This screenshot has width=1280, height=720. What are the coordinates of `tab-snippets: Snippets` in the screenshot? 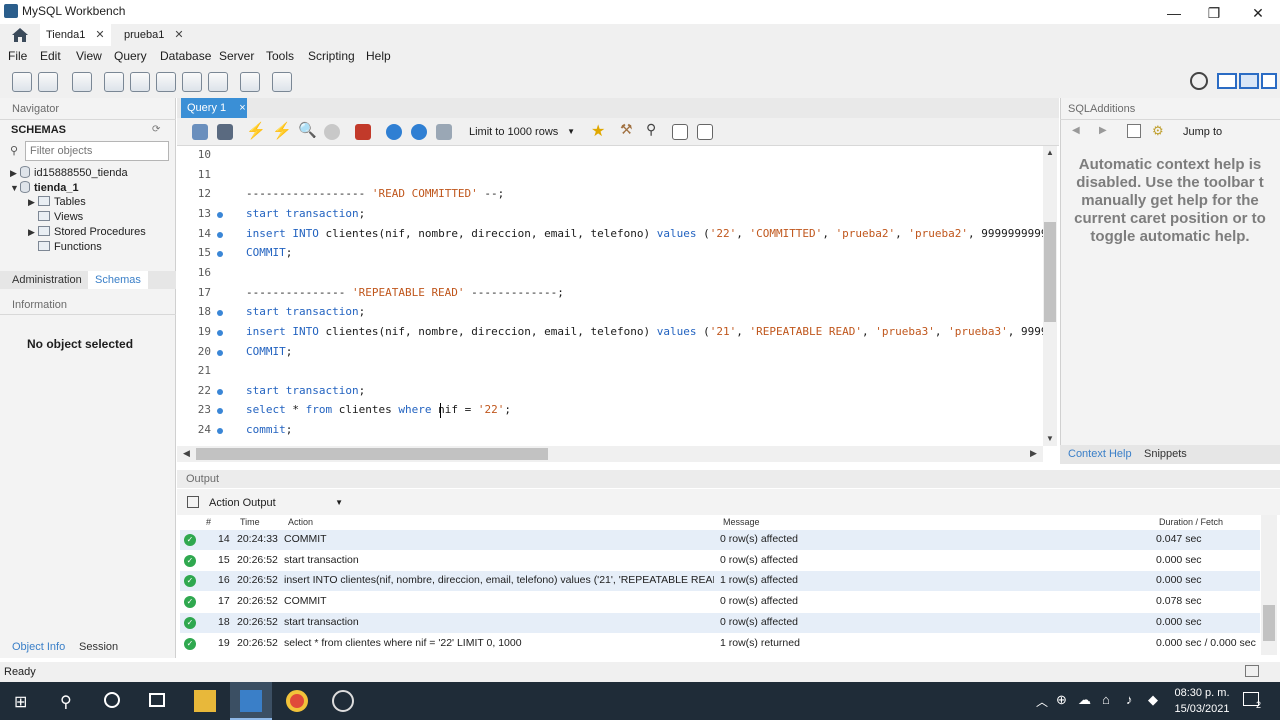 It's located at (1165, 454).